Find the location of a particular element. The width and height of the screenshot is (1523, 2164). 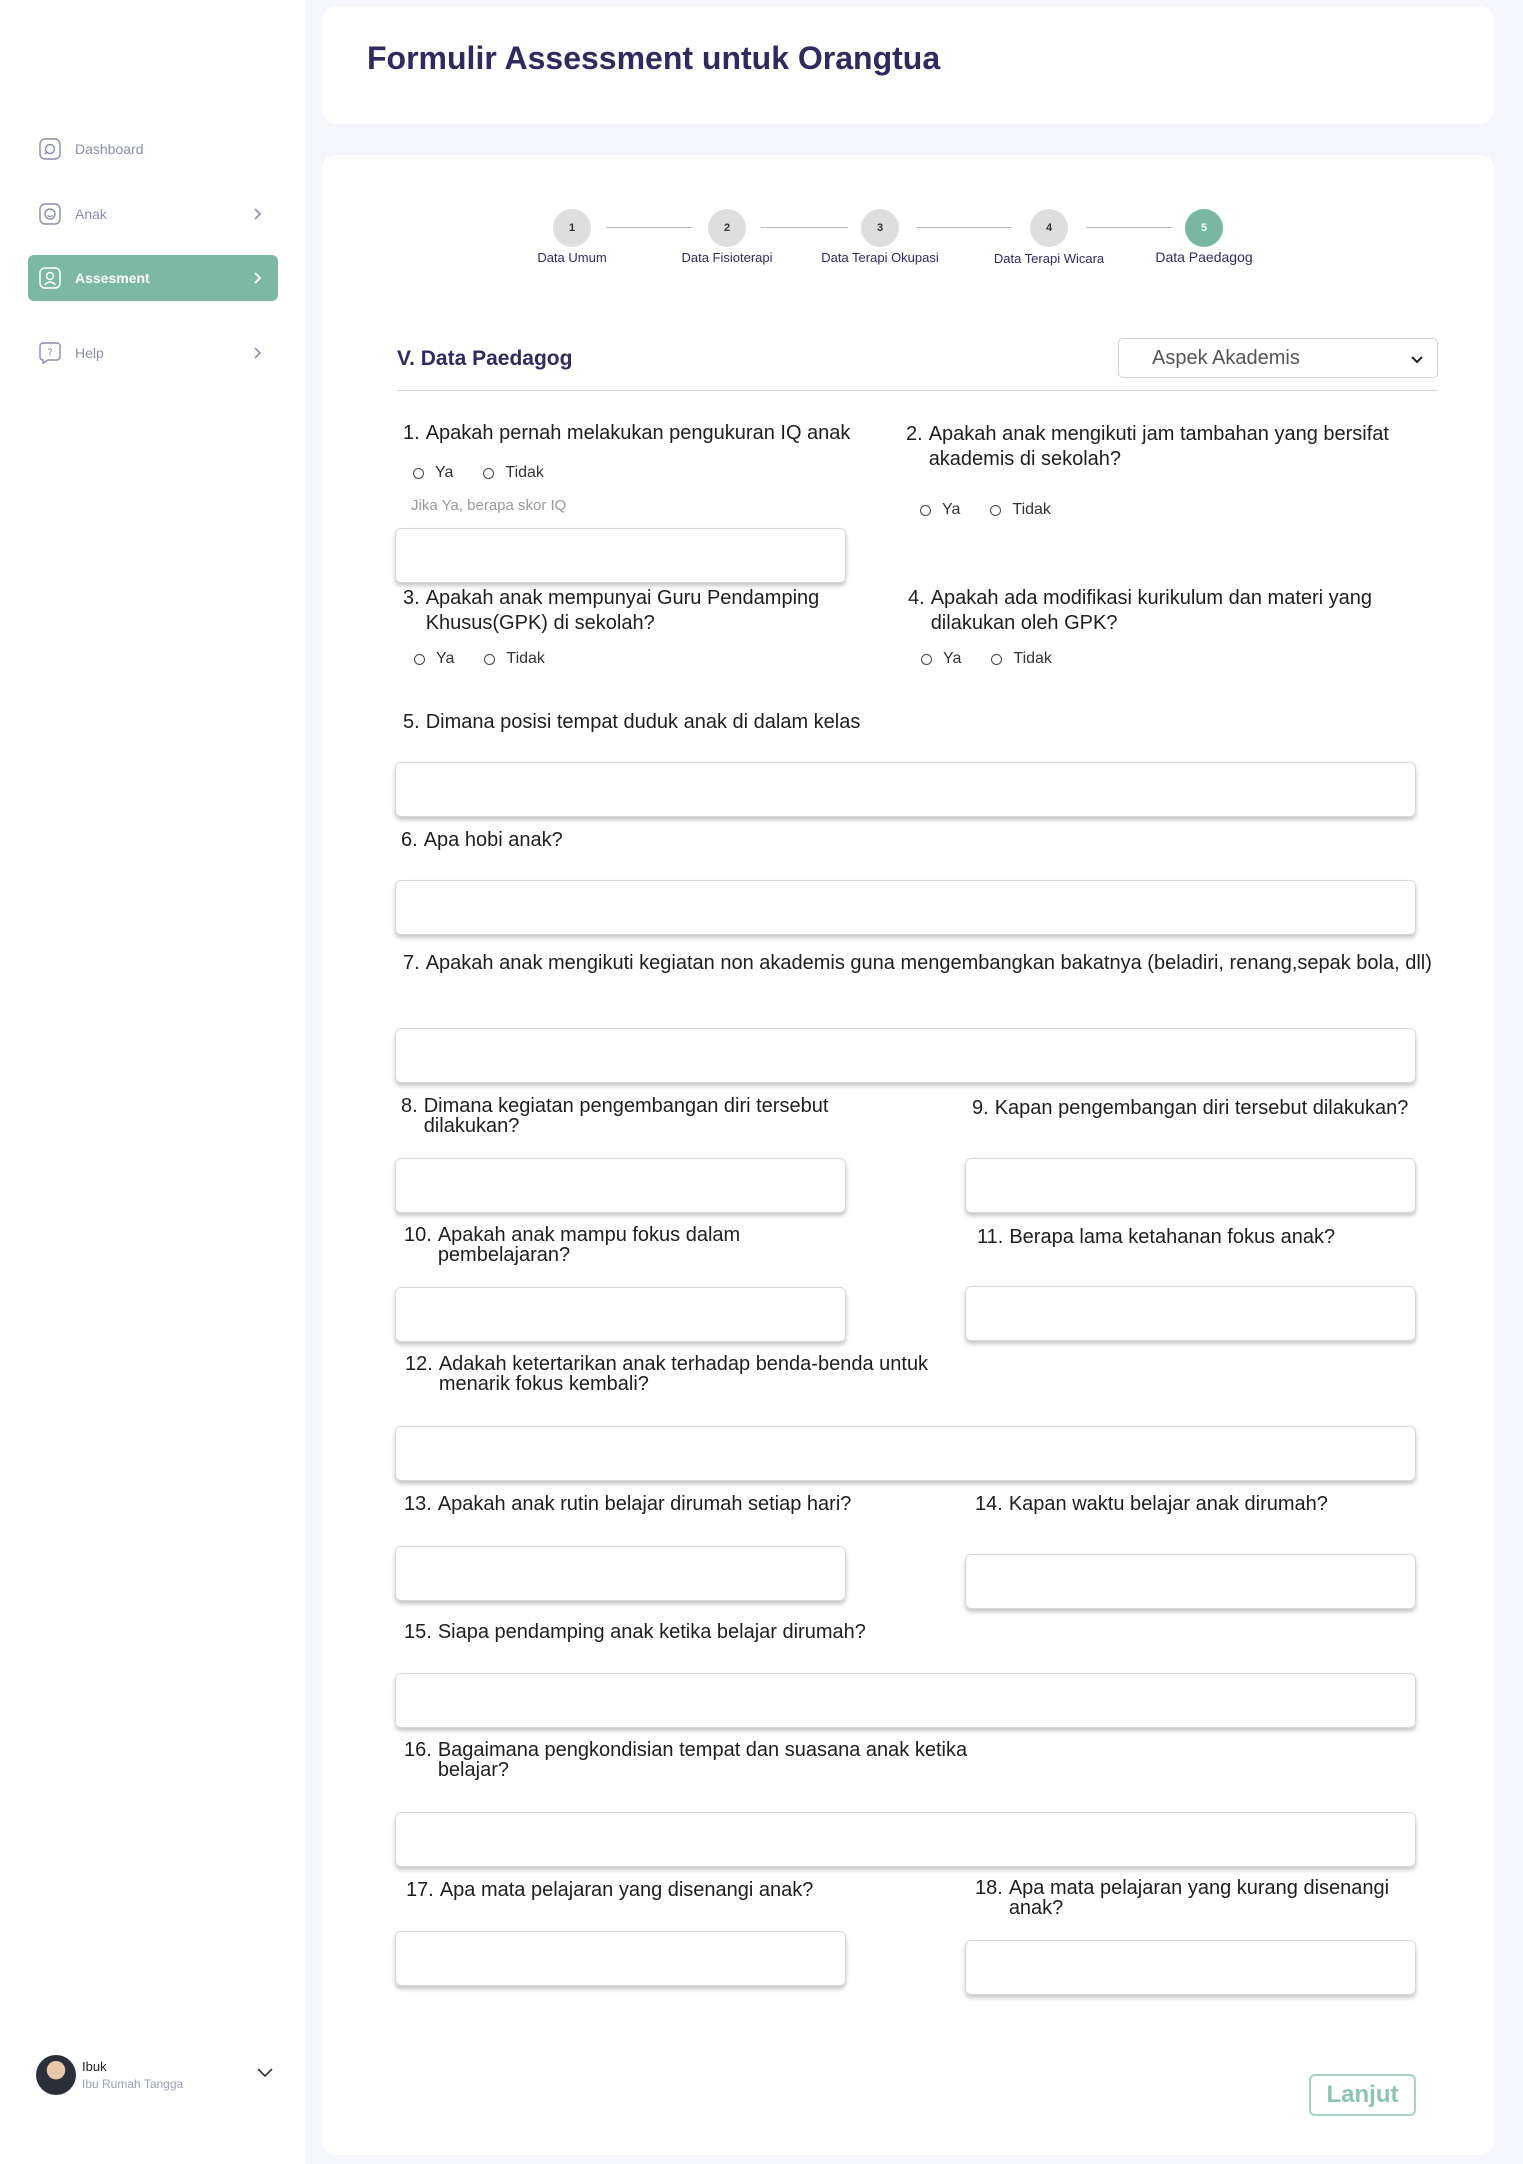

focus-object-input is located at coordinates (905, 1453).